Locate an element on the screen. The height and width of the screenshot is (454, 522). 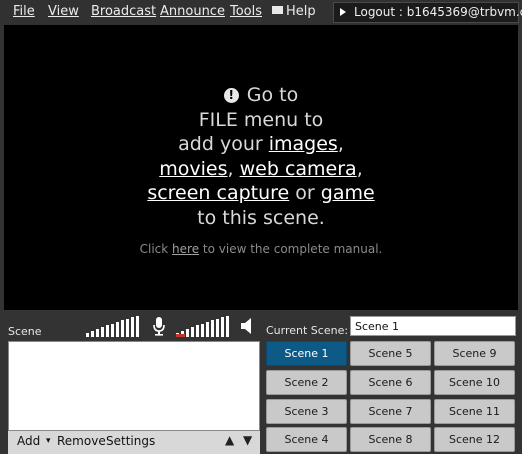
menu-view: View is located at coordinates (63, 11).